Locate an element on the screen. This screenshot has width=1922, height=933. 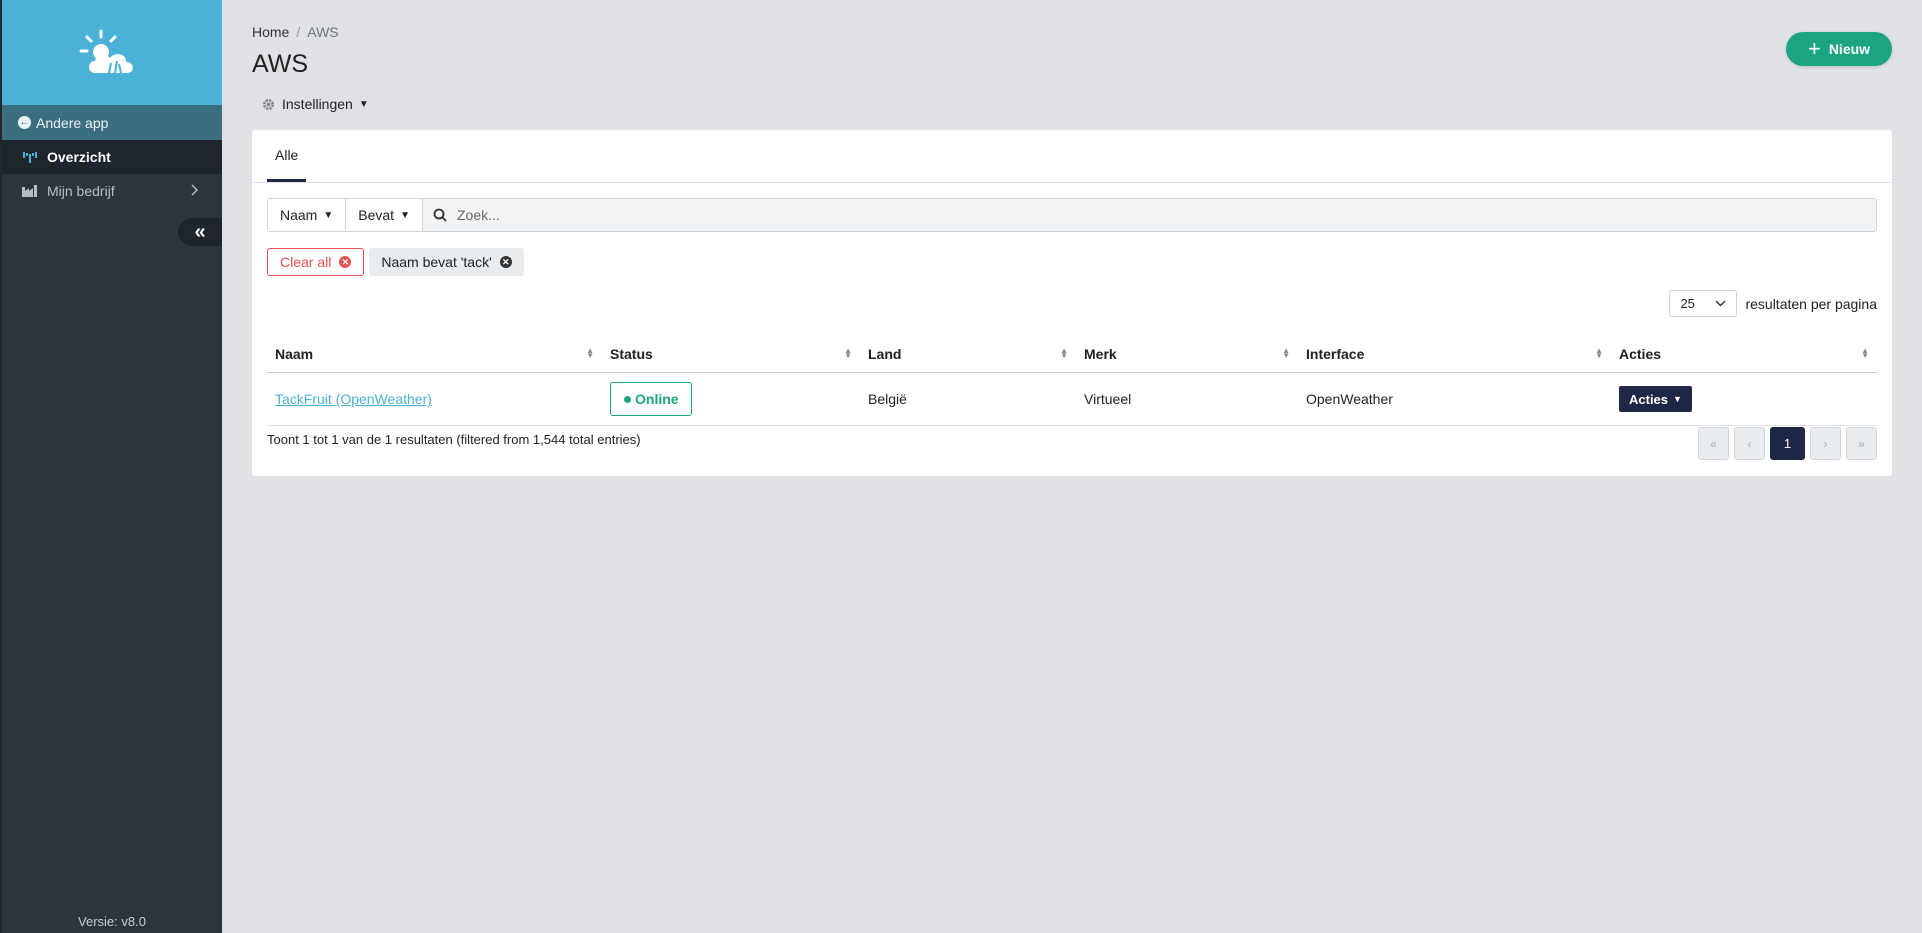
breadcrumb: Home / AWS is located at coordinates (295, 32).